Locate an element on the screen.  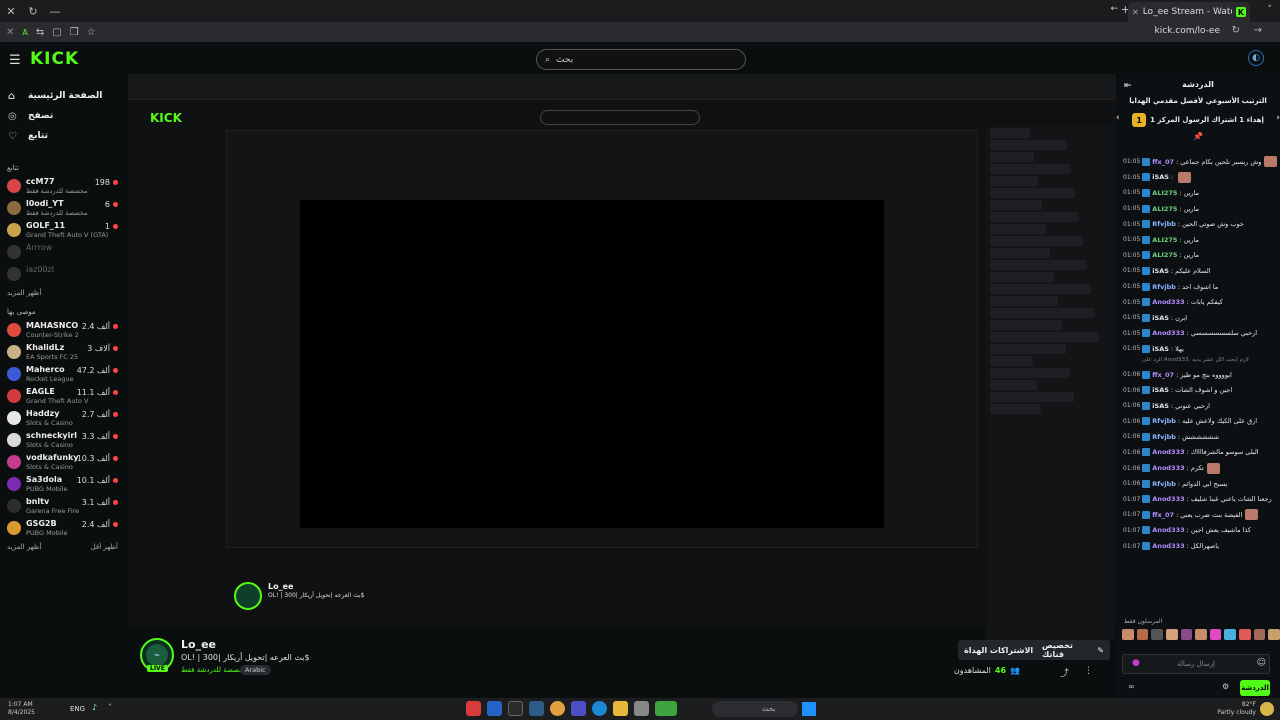
recommended-channel-item: KhalidLz EA Sports FC 25 3 آلاف is located at coordinates (64, 353).